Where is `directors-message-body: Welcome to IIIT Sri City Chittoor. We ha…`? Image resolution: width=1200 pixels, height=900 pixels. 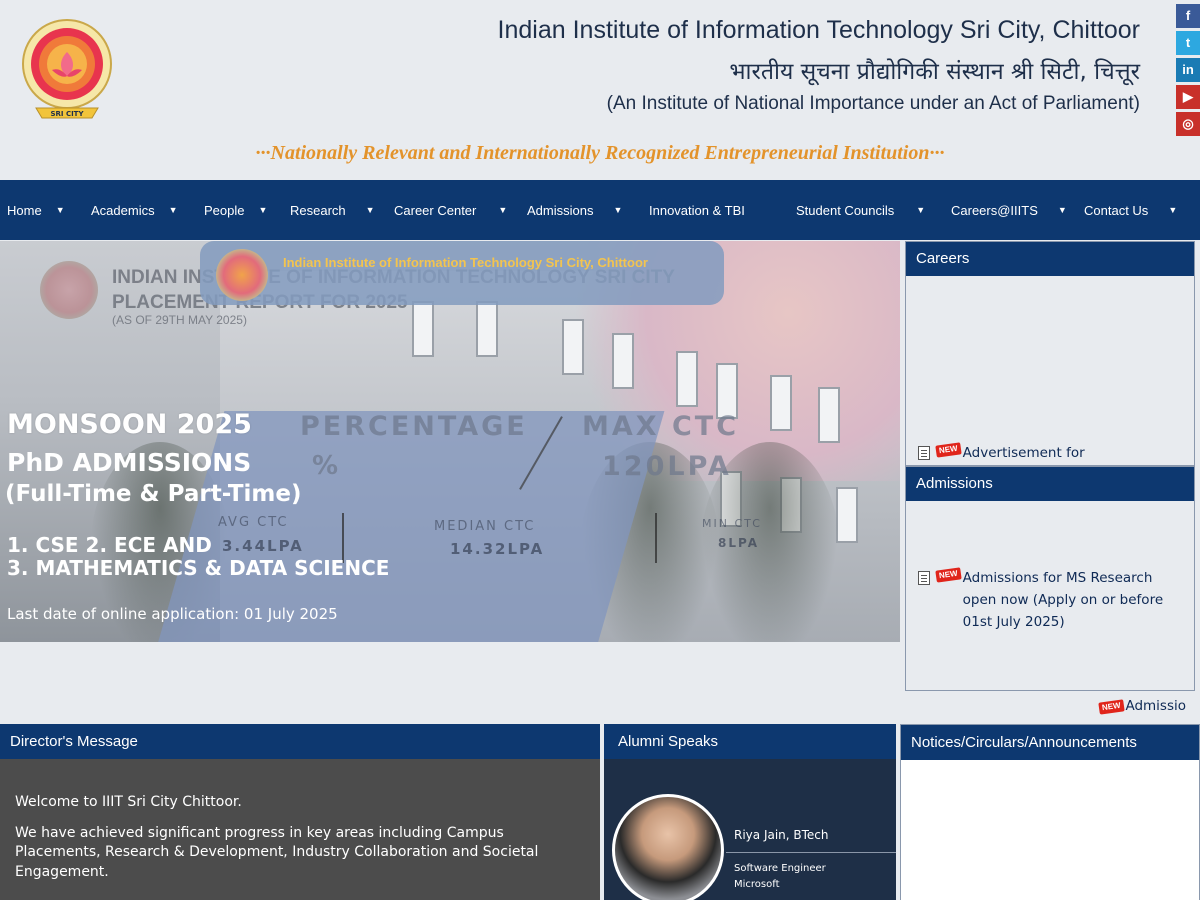
directors-message-body: Welcome to IIIT Sri City Chittoor. We ha… is located at coordinates (300, 820).